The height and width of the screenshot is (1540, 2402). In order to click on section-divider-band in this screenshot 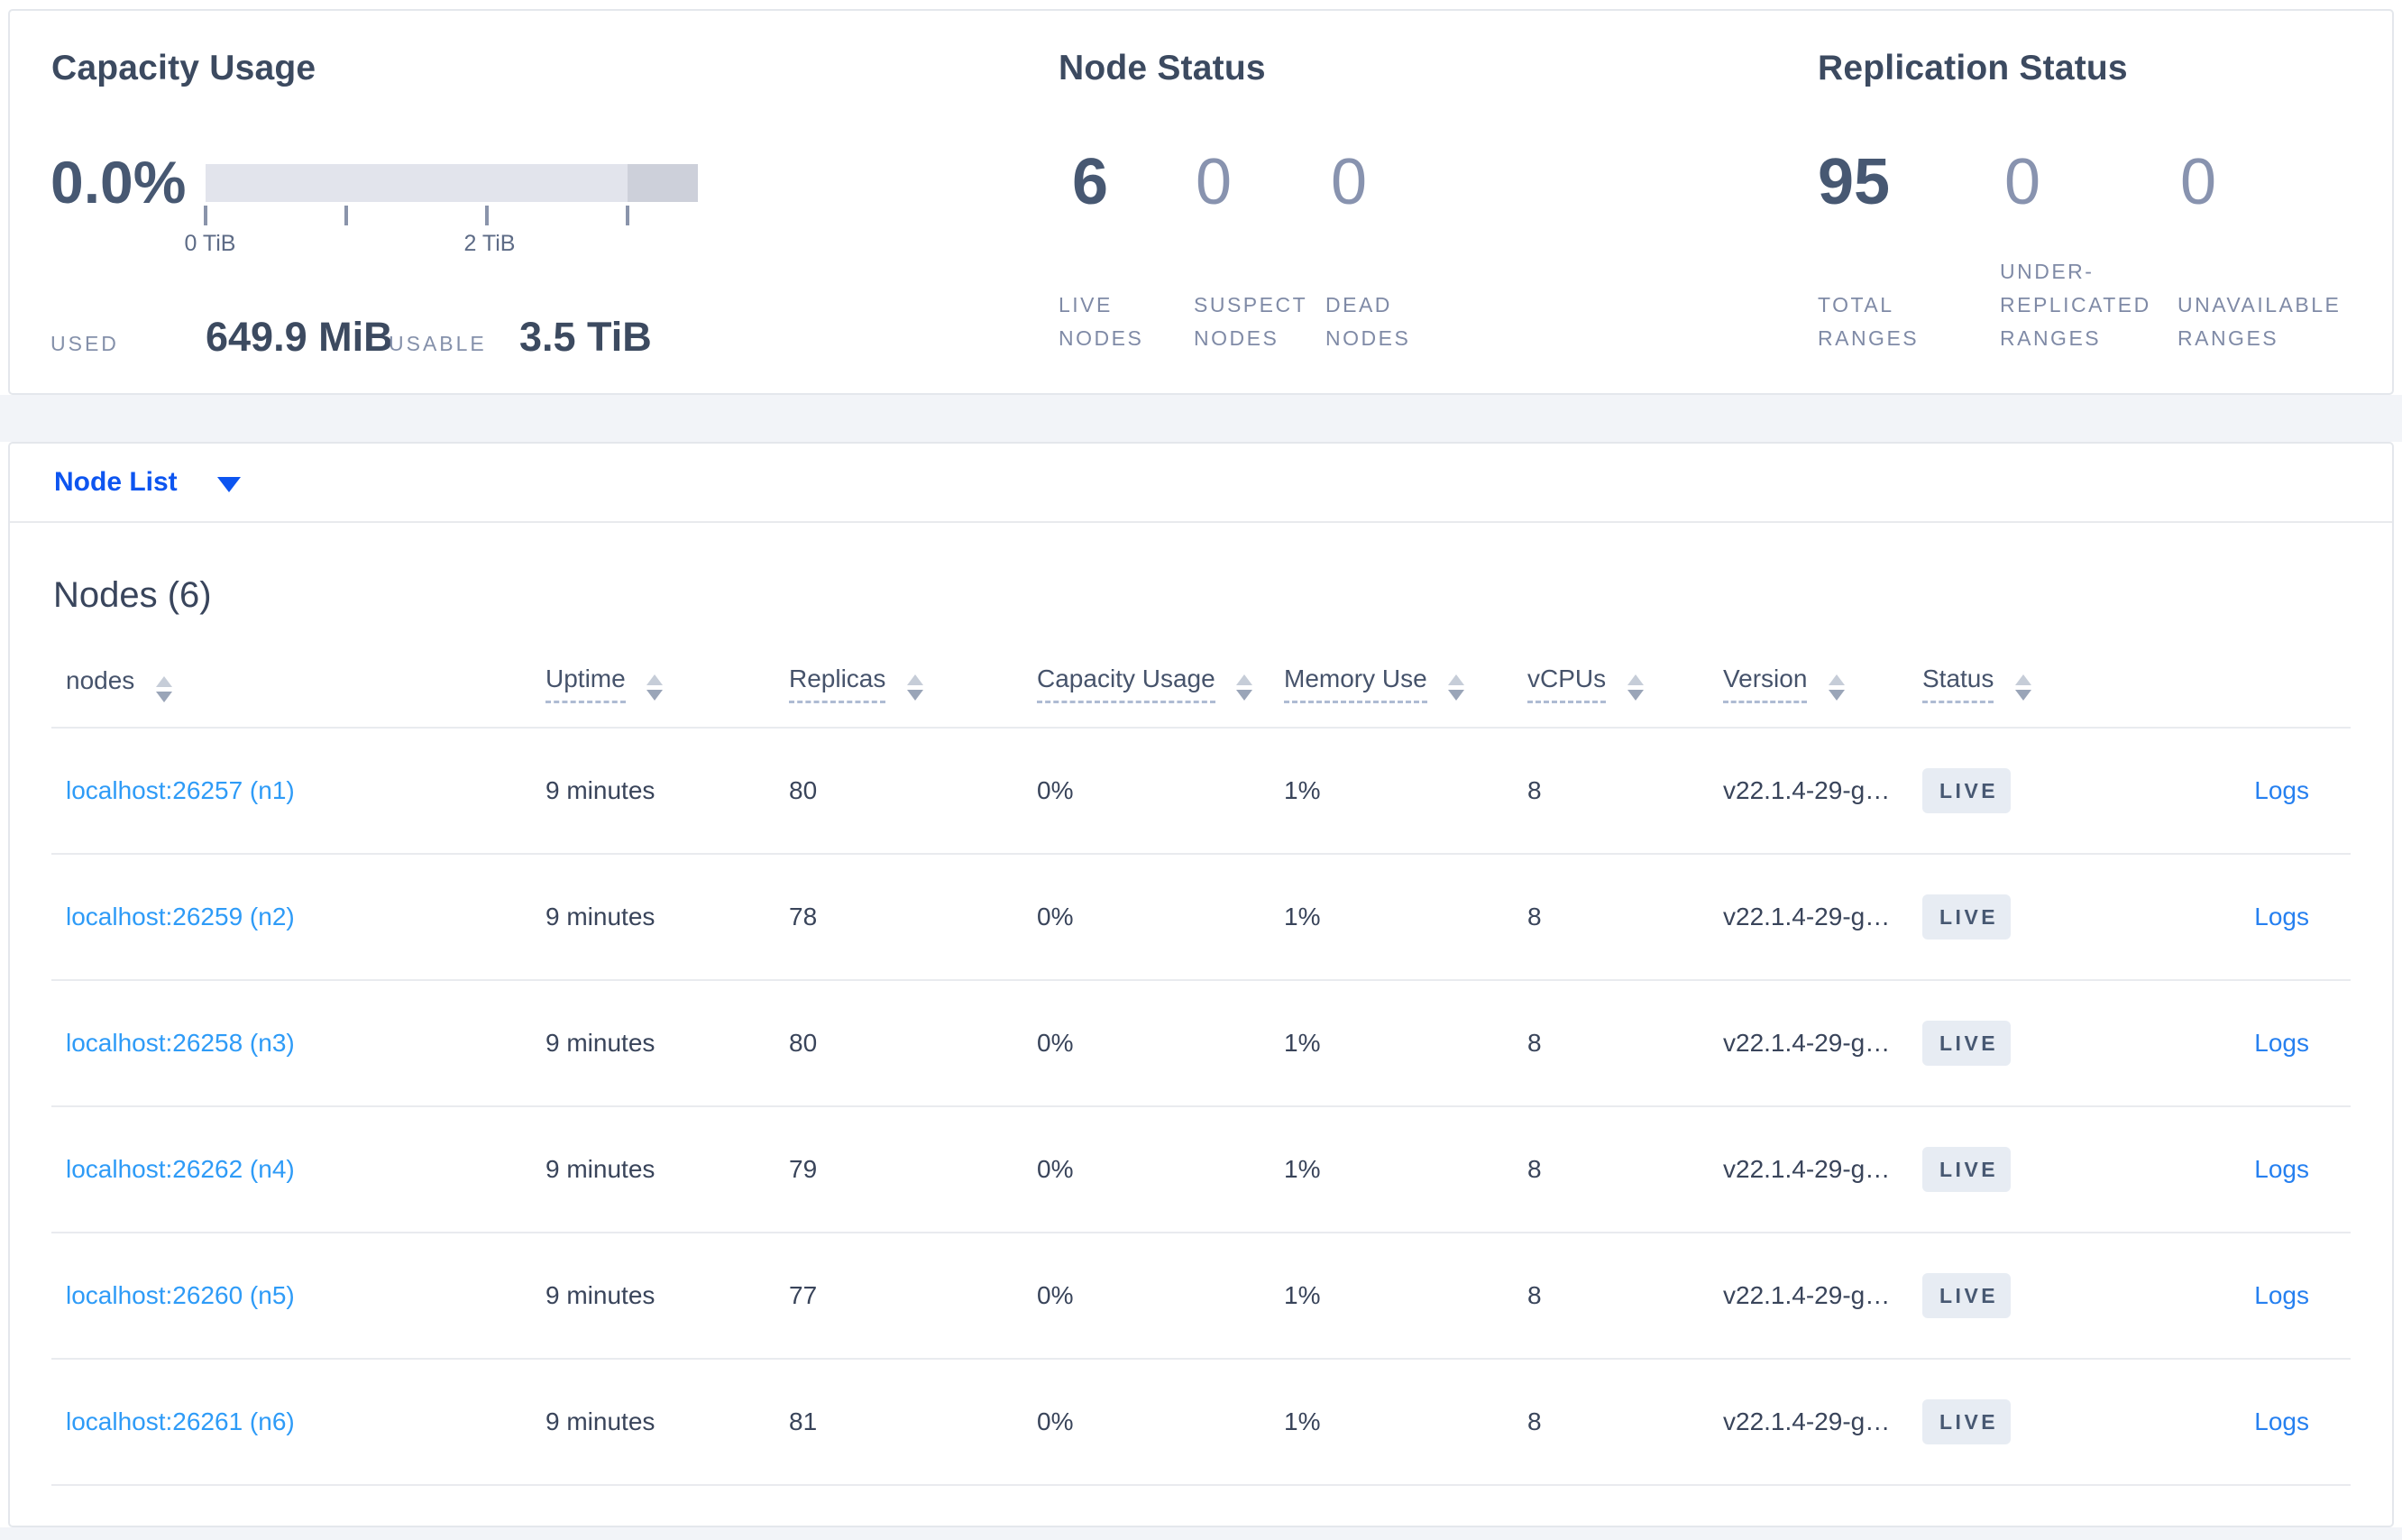, I will do `click(1201, 418)`.